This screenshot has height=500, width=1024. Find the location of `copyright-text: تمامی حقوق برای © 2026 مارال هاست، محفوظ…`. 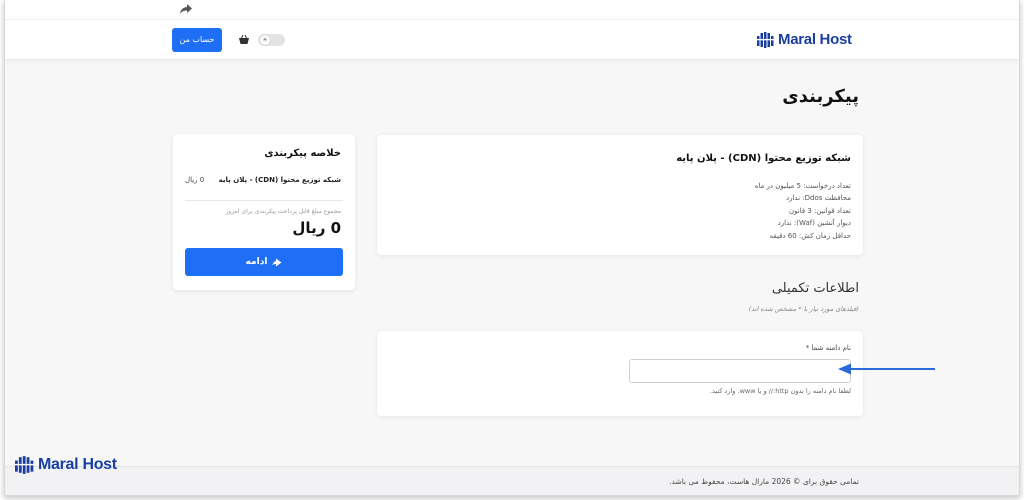

copyright-text: تمامی حقوق برای © 2026 مارال هاست، محفوظ… is located at coordinates (764, 481).